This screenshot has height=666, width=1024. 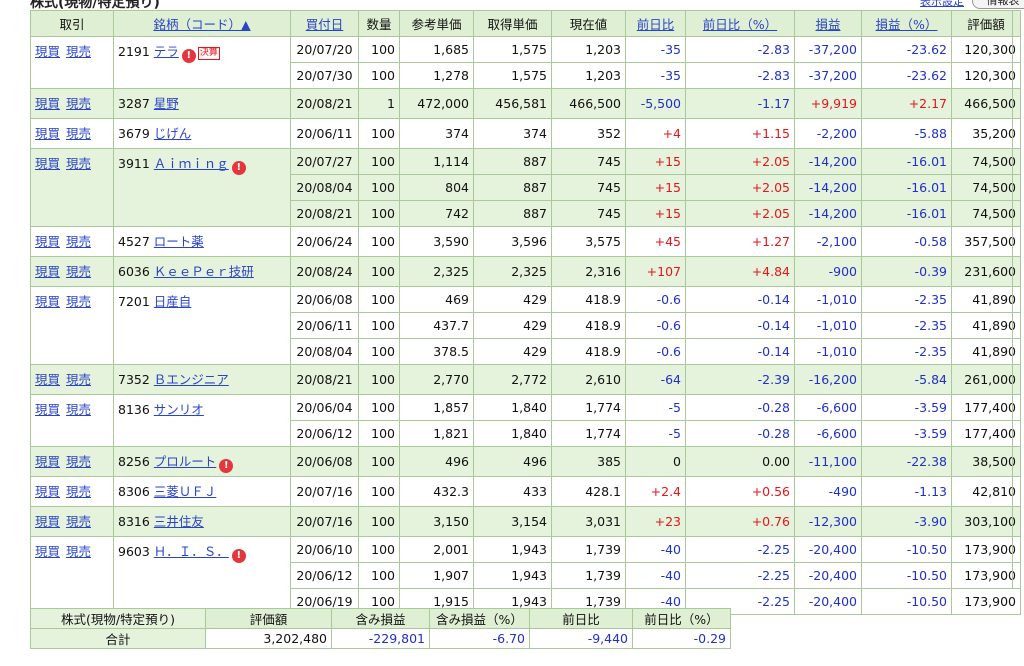 What do you see at coordinates (581, 638) in the screenshot?
I see `summary-change: -9,440` at bounding box center [581, 638].